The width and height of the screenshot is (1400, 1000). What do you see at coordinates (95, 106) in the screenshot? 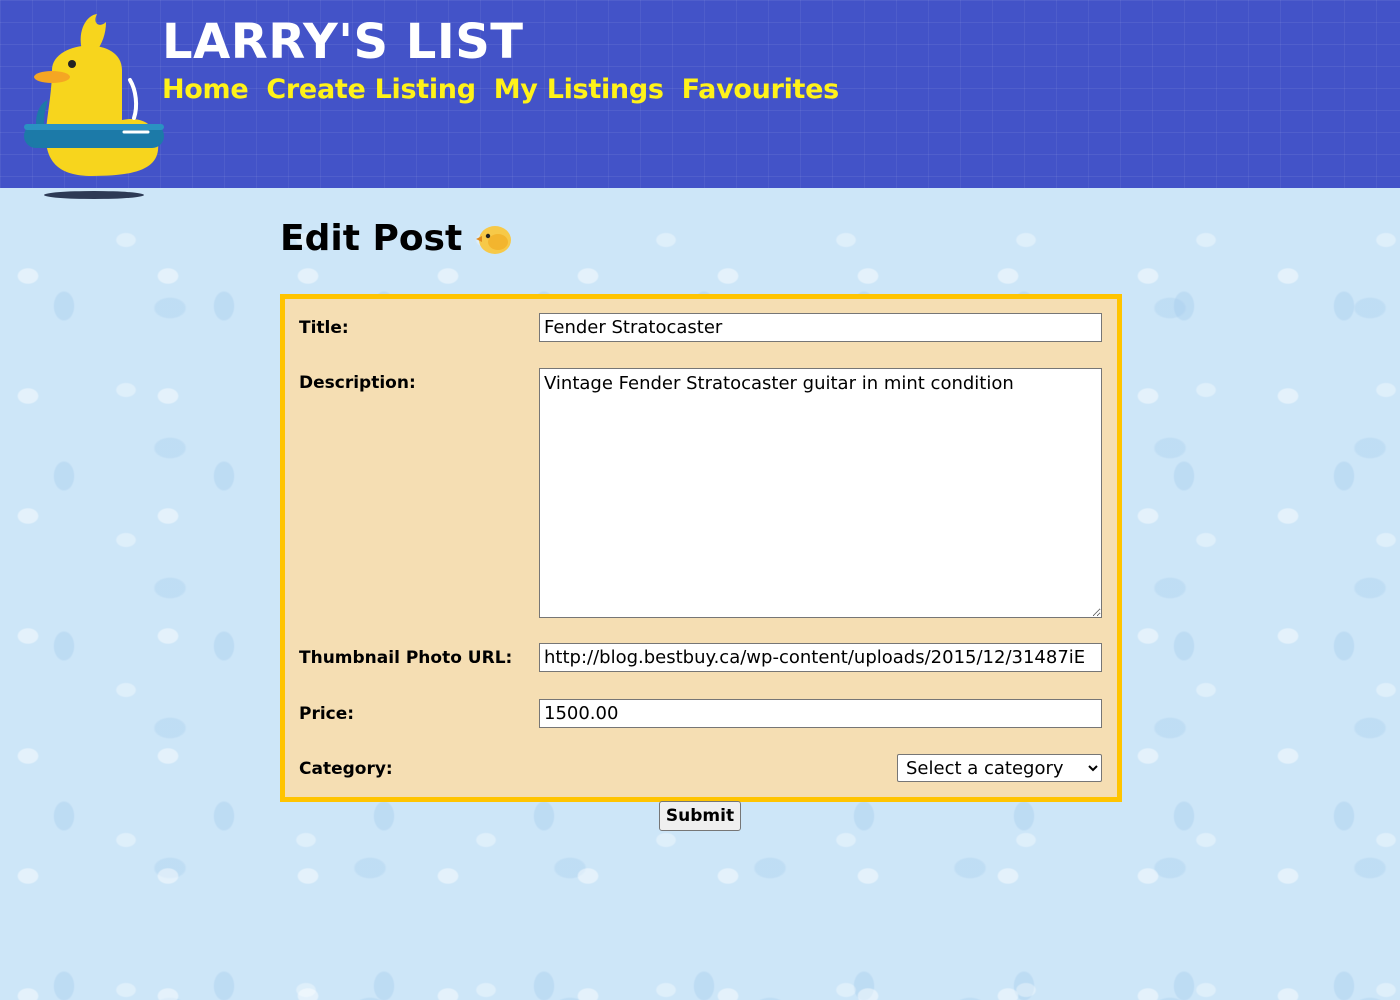
I see `rubber-duck-icon` at bounding box center [95, 106].